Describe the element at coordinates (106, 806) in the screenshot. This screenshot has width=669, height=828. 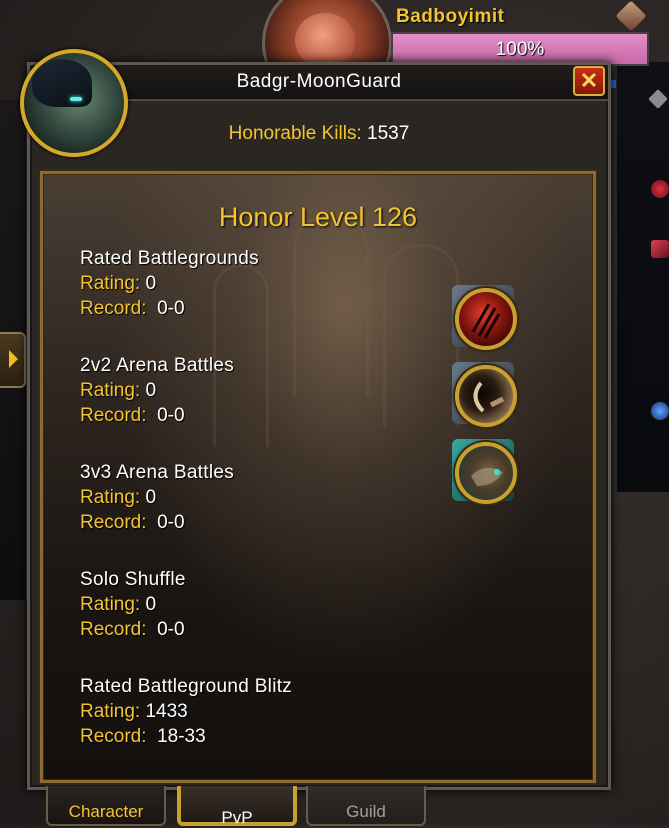
I see `tab-character: Character` at that location.